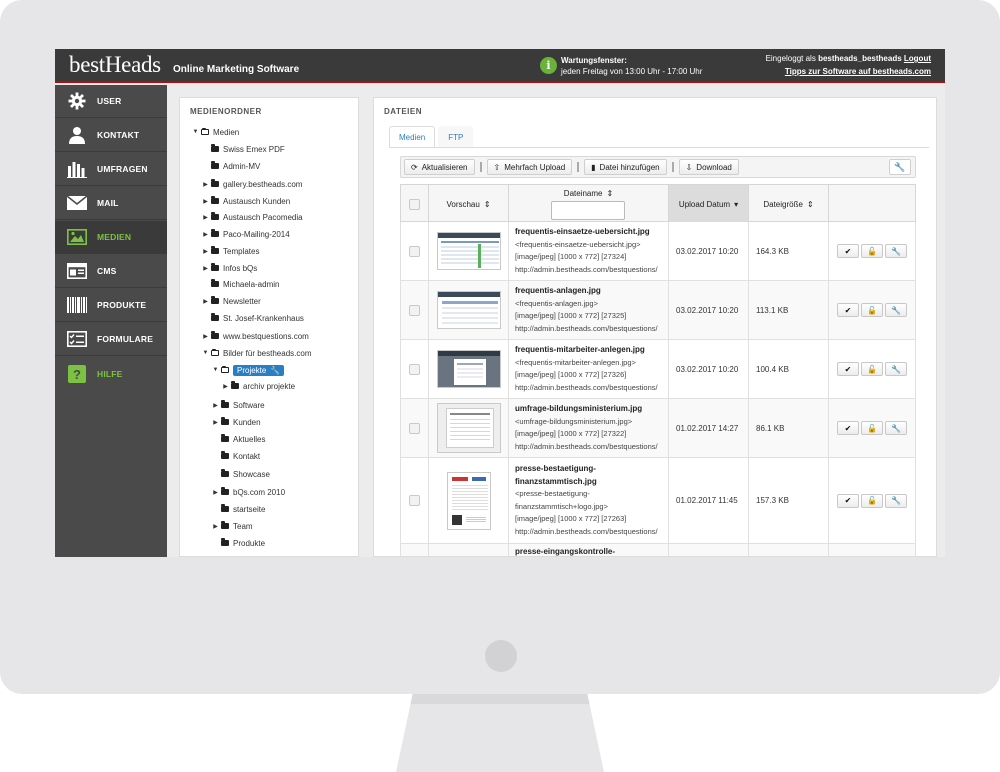 This screenshot has height=772, width=1000. What do you see at coordinates (789, 204) in the screenshot?
I see `header-size: Dateigröße ⇕` at bounding box center [789, 204].